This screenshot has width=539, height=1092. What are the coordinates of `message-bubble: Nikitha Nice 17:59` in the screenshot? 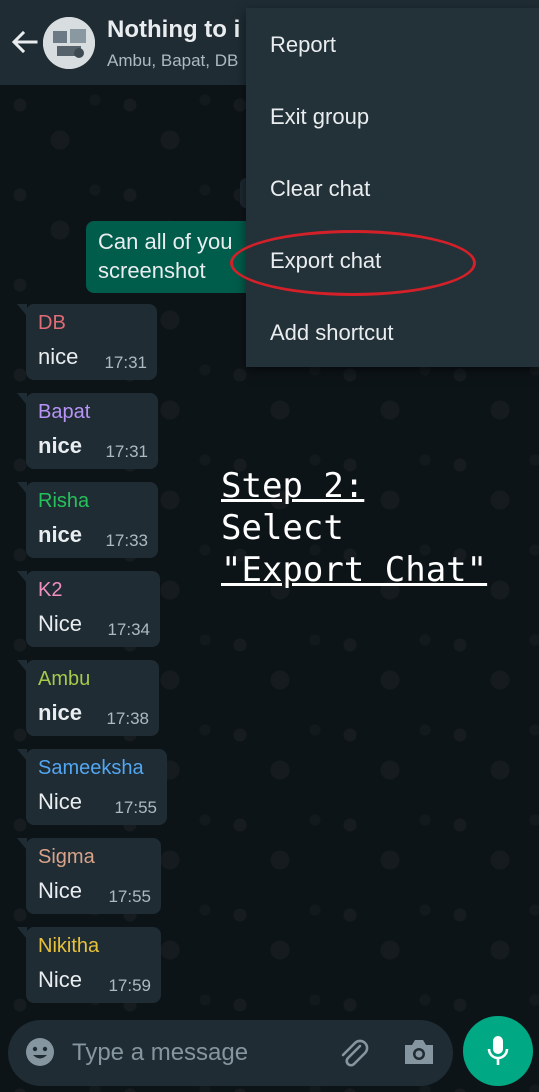 It's located at (89, 965).